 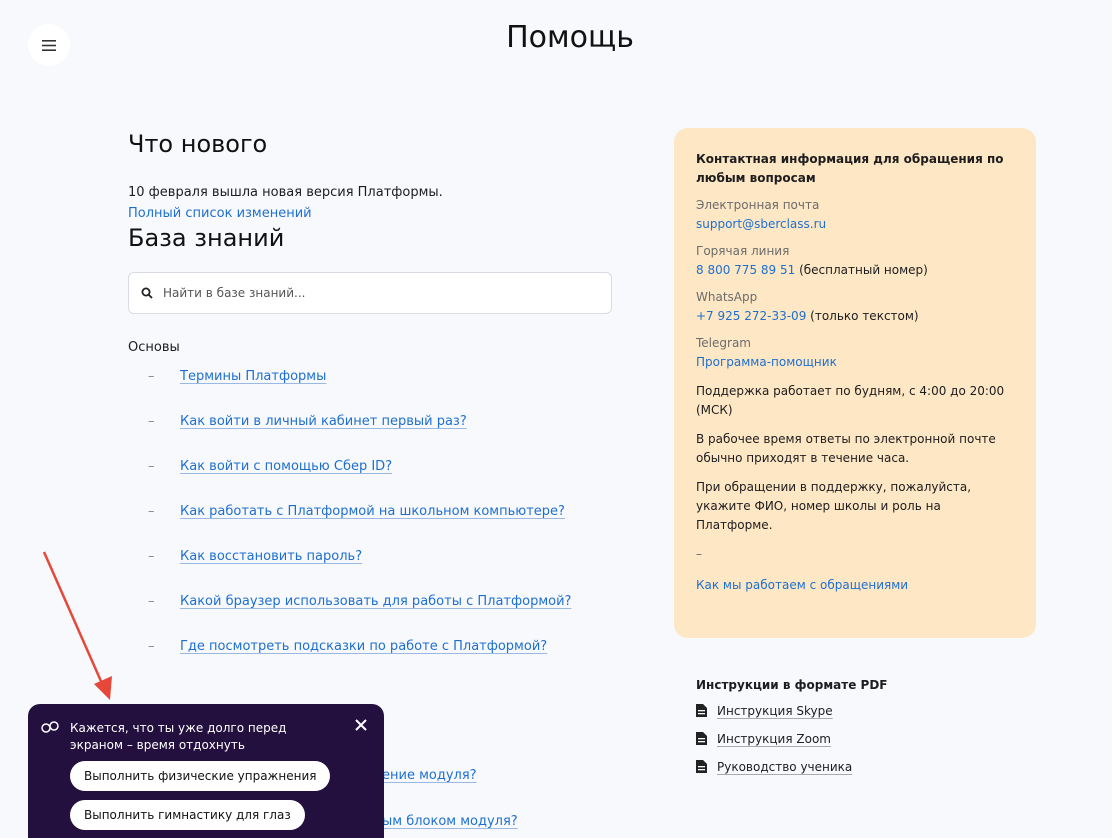 I want to click on hotline-link: 8 800 775 89 51, so click(x=745, y=270).